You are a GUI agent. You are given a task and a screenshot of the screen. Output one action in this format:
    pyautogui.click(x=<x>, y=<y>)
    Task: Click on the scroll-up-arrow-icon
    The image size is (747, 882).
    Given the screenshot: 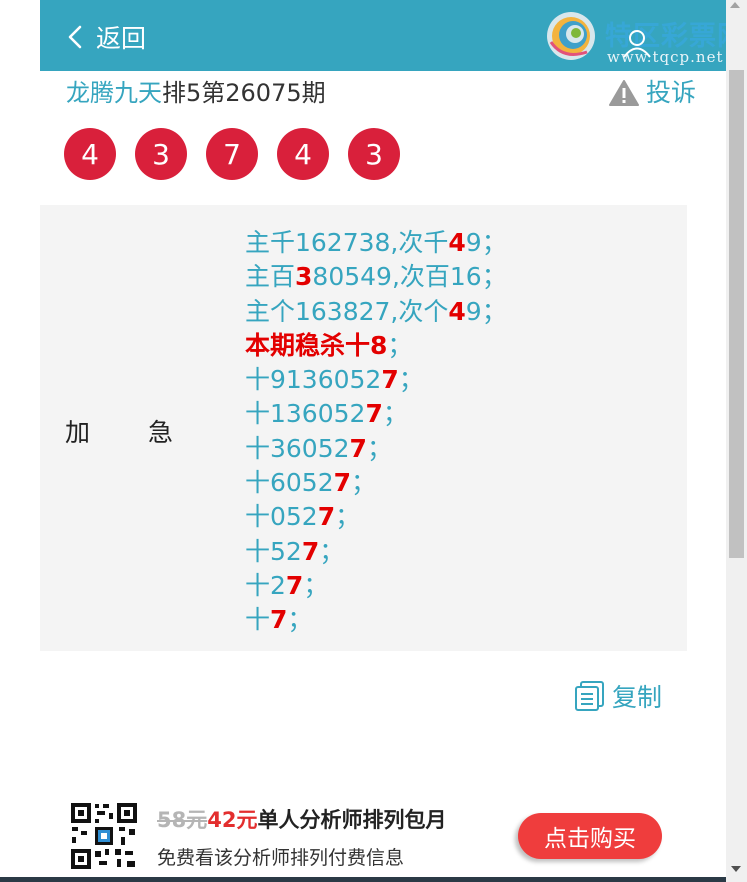 What is the action you would take?
    pyautogui.click(x=735, y=5)
    